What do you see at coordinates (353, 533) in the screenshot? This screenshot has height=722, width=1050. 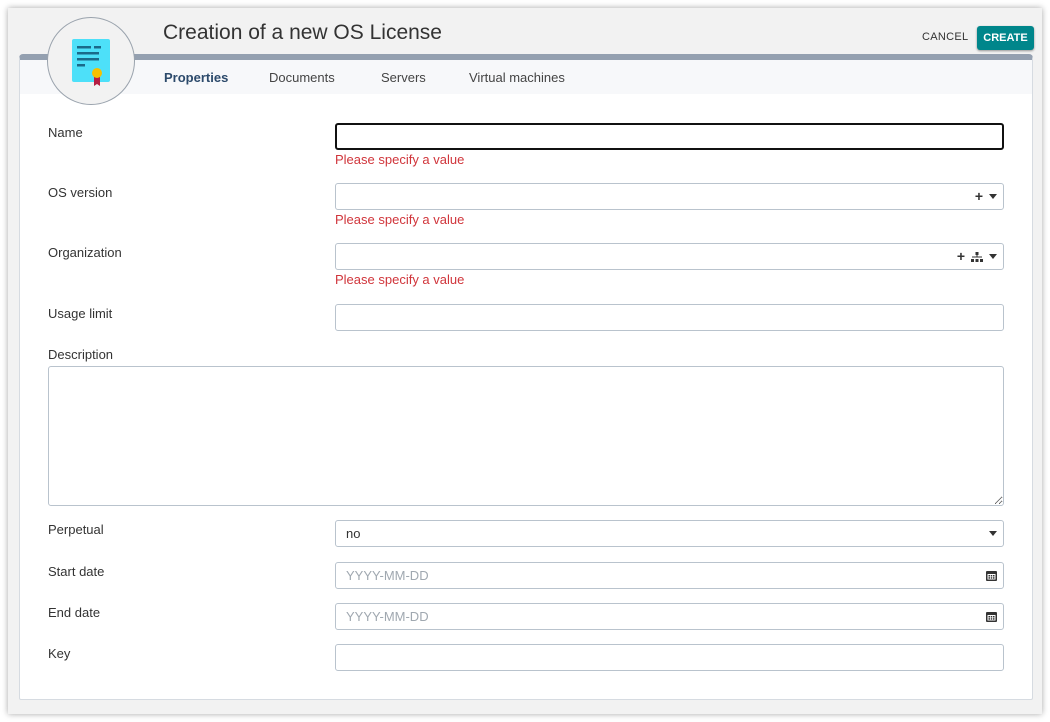 I see `perpetual-value: no` at bounding box center [353, 533].